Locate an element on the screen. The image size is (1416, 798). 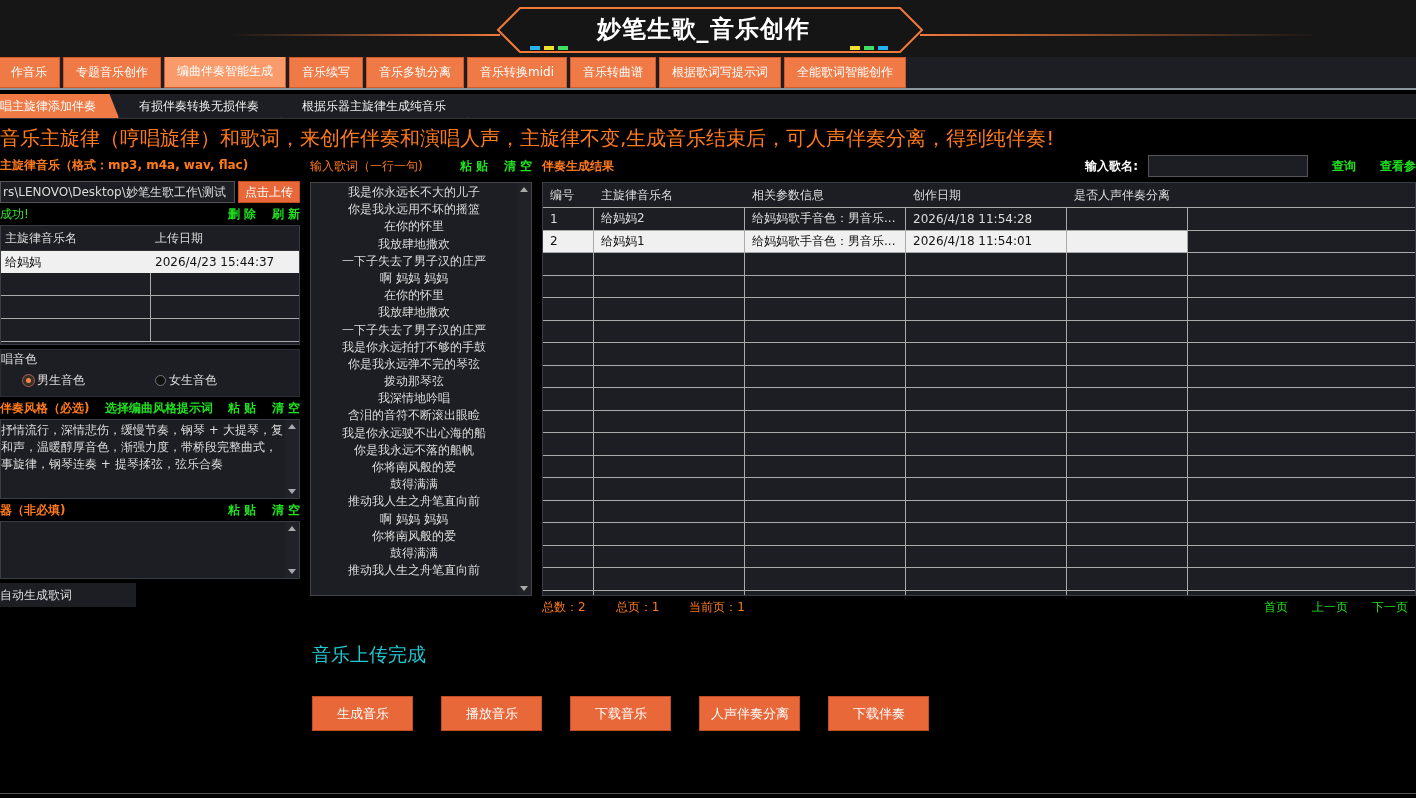
window-title: 妙笔生歌_音乐创作 is located at coordinates (703, 29).